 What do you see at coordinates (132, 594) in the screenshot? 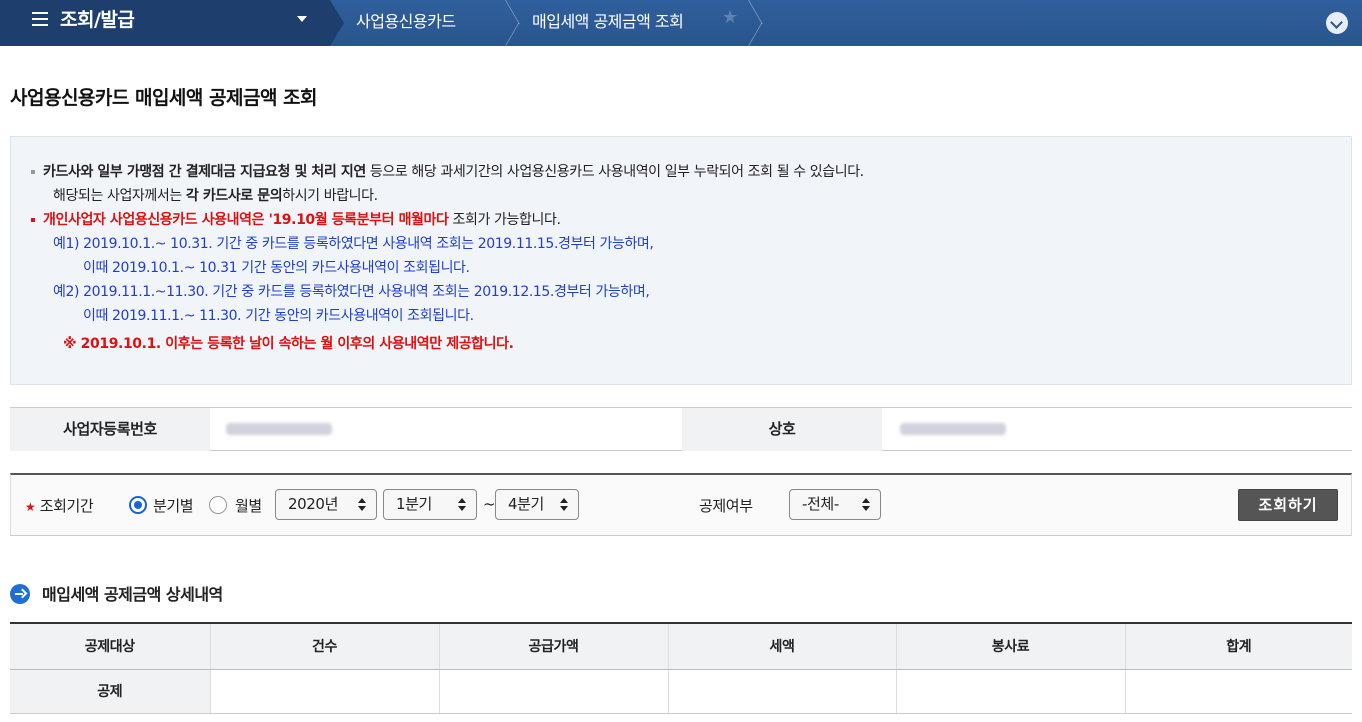
I see `section-title: 매입세액 공제금액 상세내역` at bounding box center [132, 594].